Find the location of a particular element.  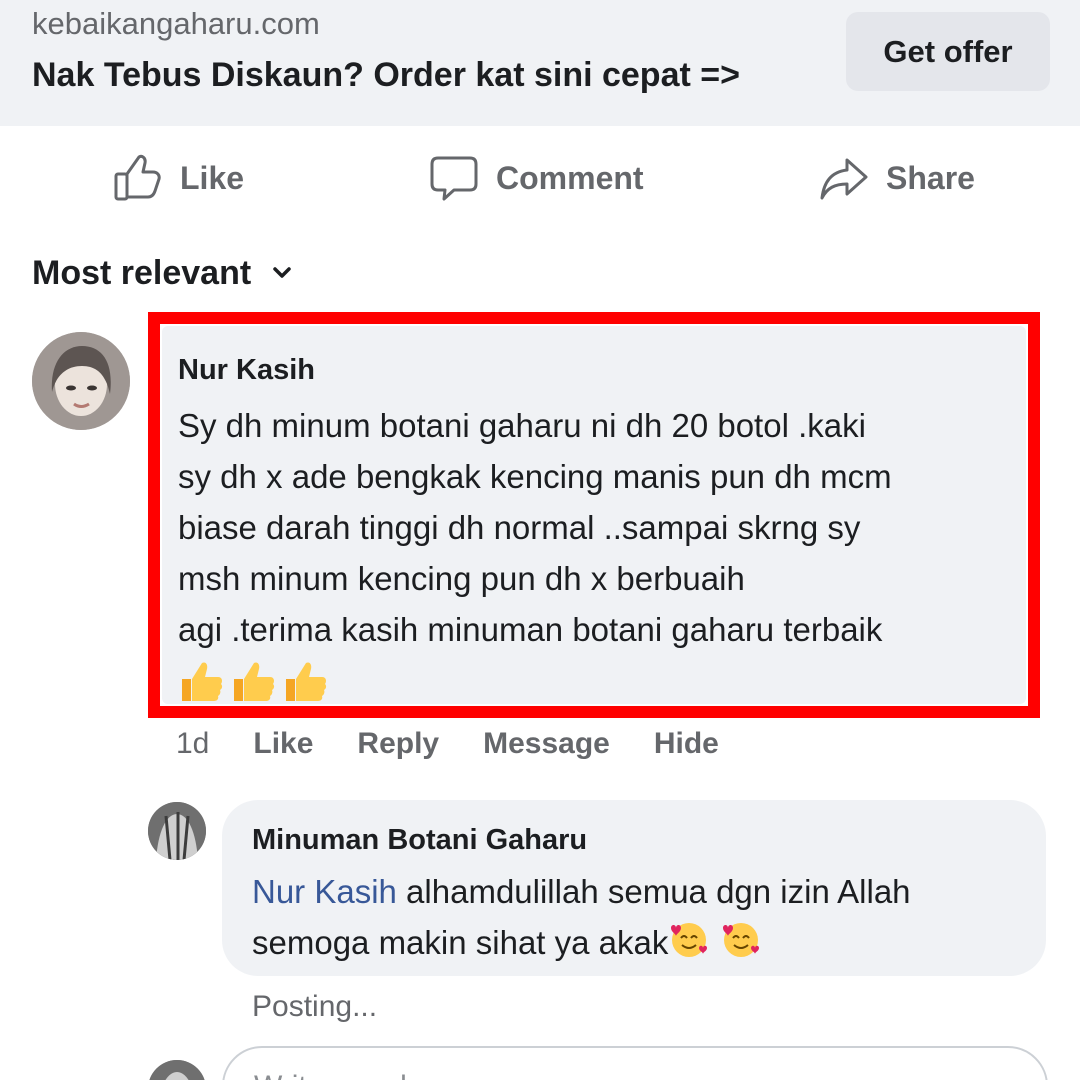

composer-avatar is located at coordinates (177, 1070).